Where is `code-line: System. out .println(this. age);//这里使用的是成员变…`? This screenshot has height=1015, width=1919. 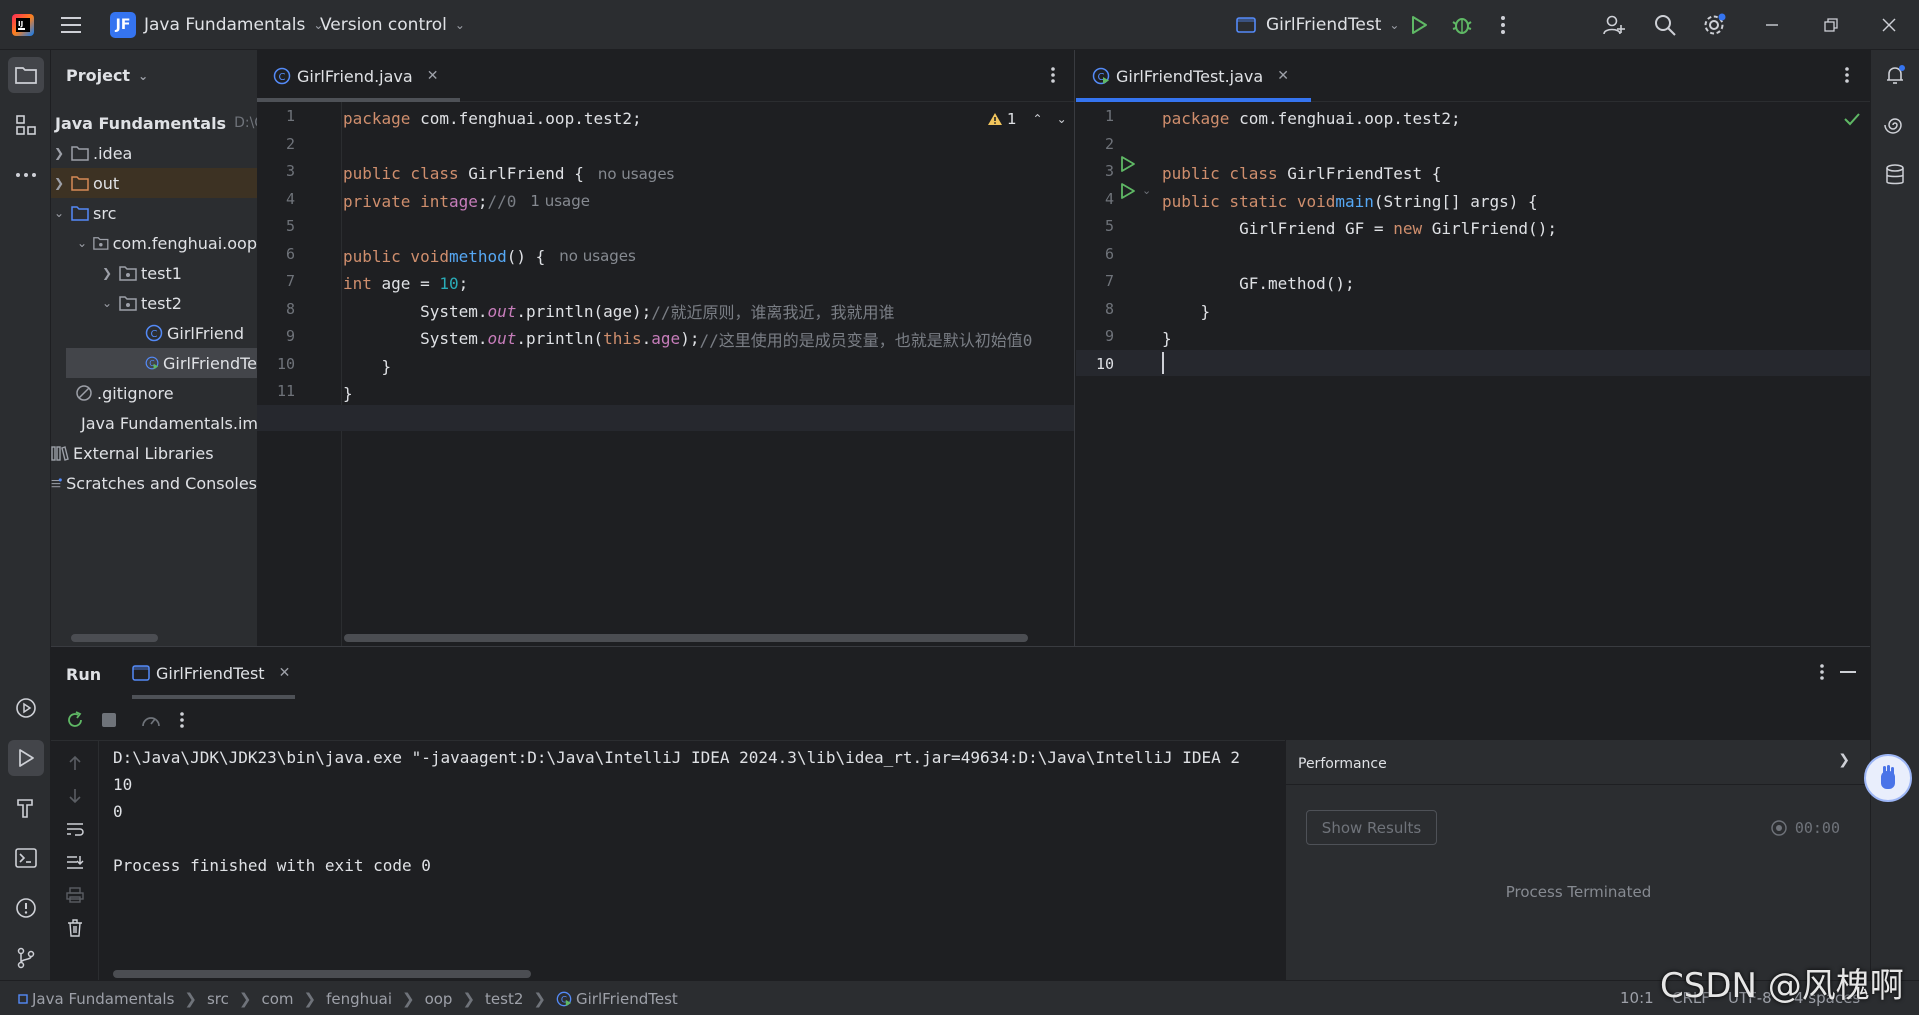
code-line: System. out .println(this. age);//这里使用的是成员变… is located at coordinates (708, 339).